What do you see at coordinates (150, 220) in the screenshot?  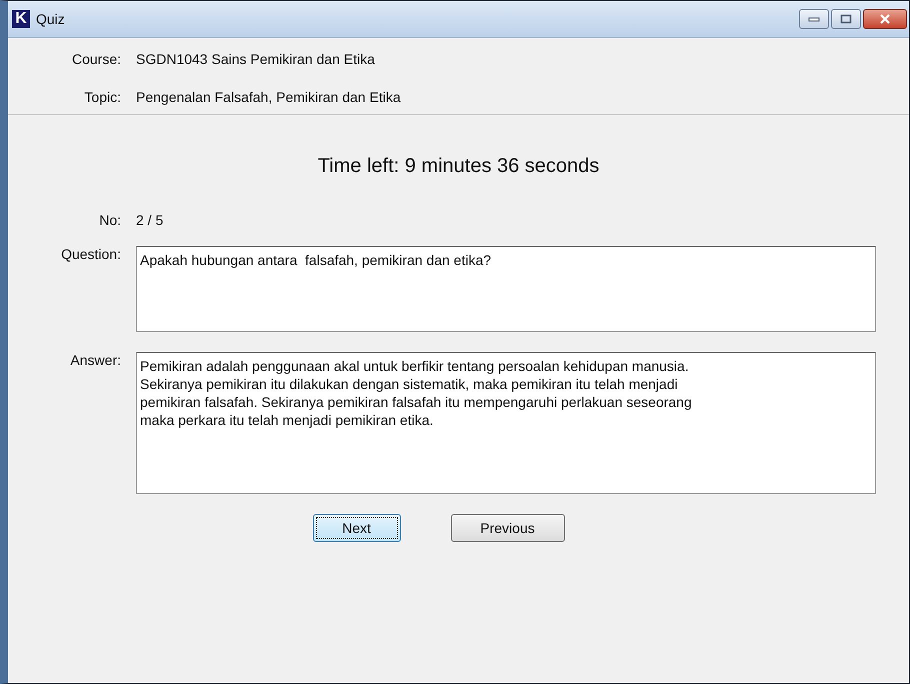 I see `question-number: 2 / 5` at bounding box center [150, 220].